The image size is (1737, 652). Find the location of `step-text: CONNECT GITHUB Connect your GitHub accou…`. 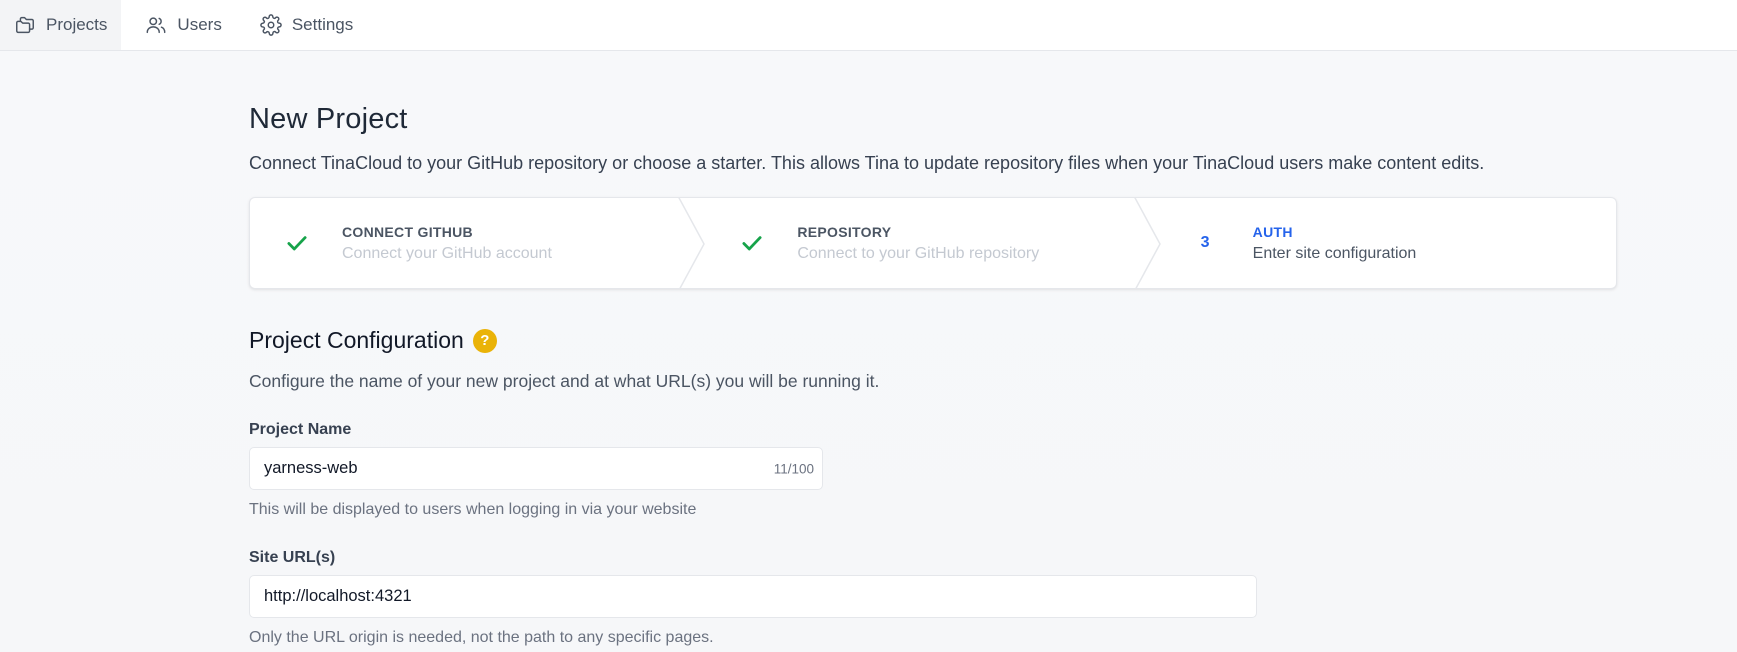

step-text: CONNECT GITHUB Connect your GitHub accou… is located at coordinates (447, 243).